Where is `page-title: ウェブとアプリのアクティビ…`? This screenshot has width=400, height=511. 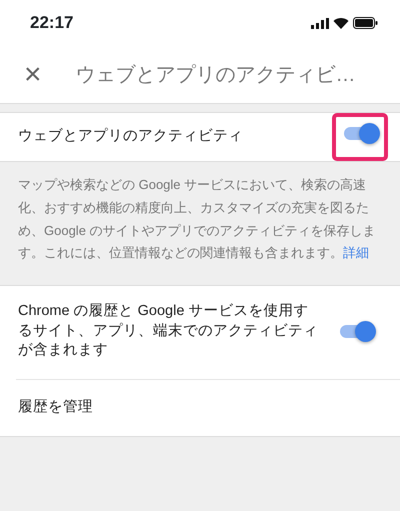
page-title: ウェブとアプリのアクティビ… is located at coordinates (216, 75).